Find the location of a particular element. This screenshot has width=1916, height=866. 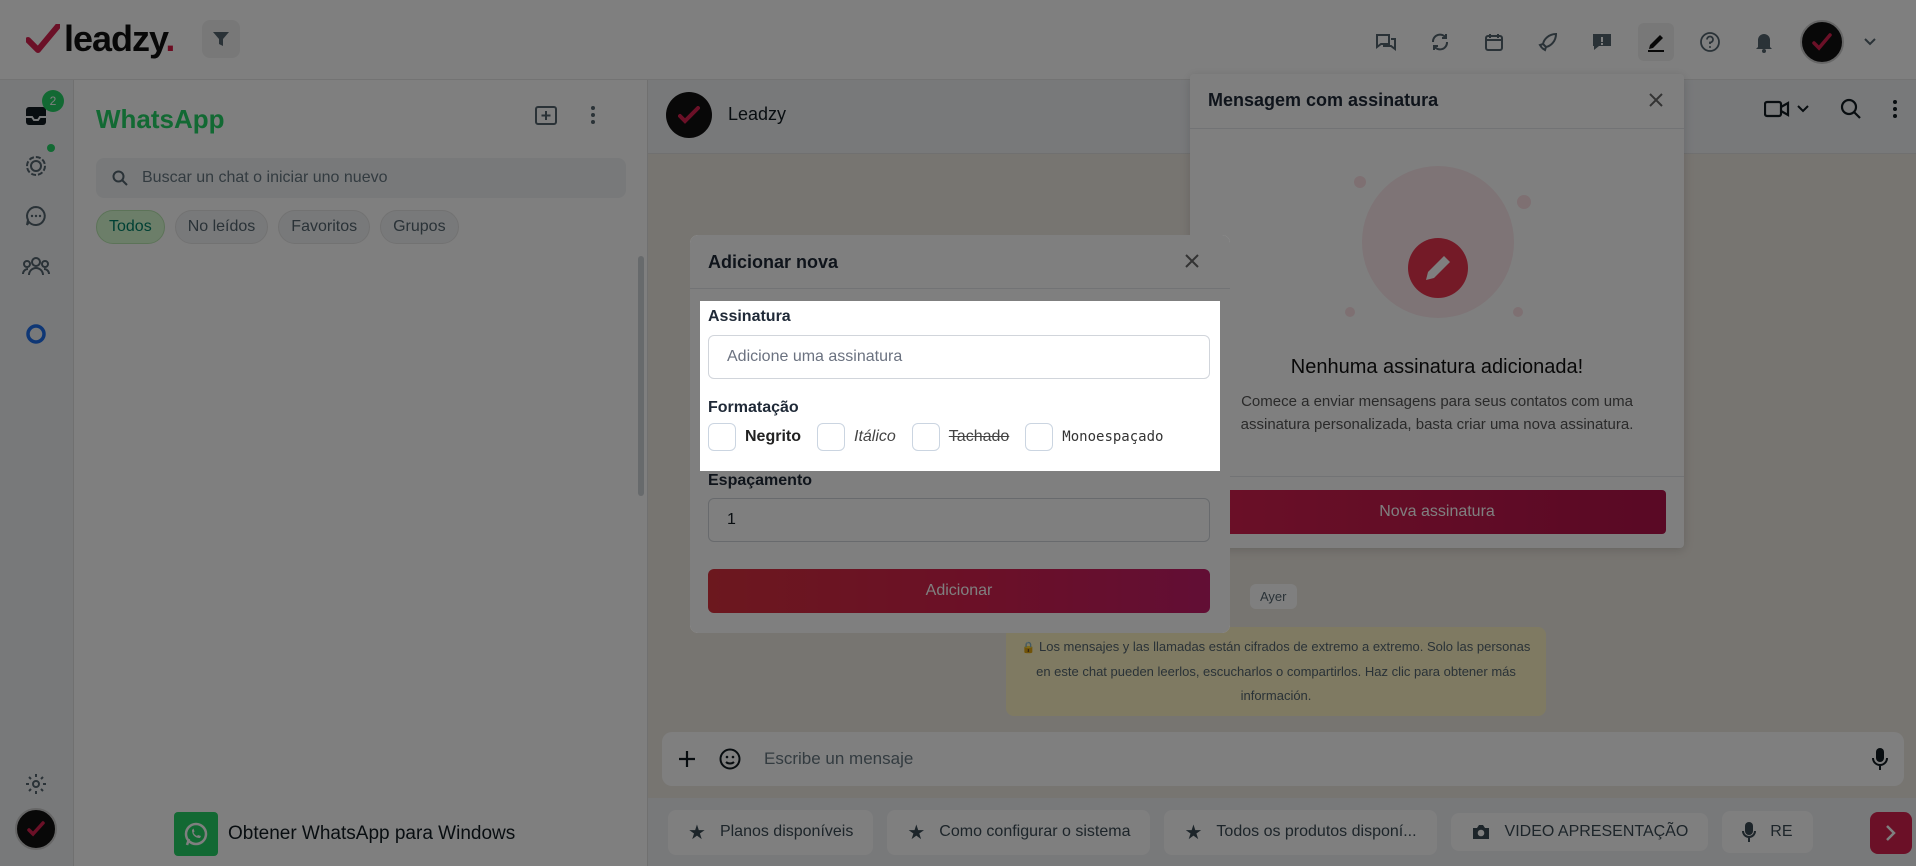

add-button: Adicionar is located at coordinates (959, 591).